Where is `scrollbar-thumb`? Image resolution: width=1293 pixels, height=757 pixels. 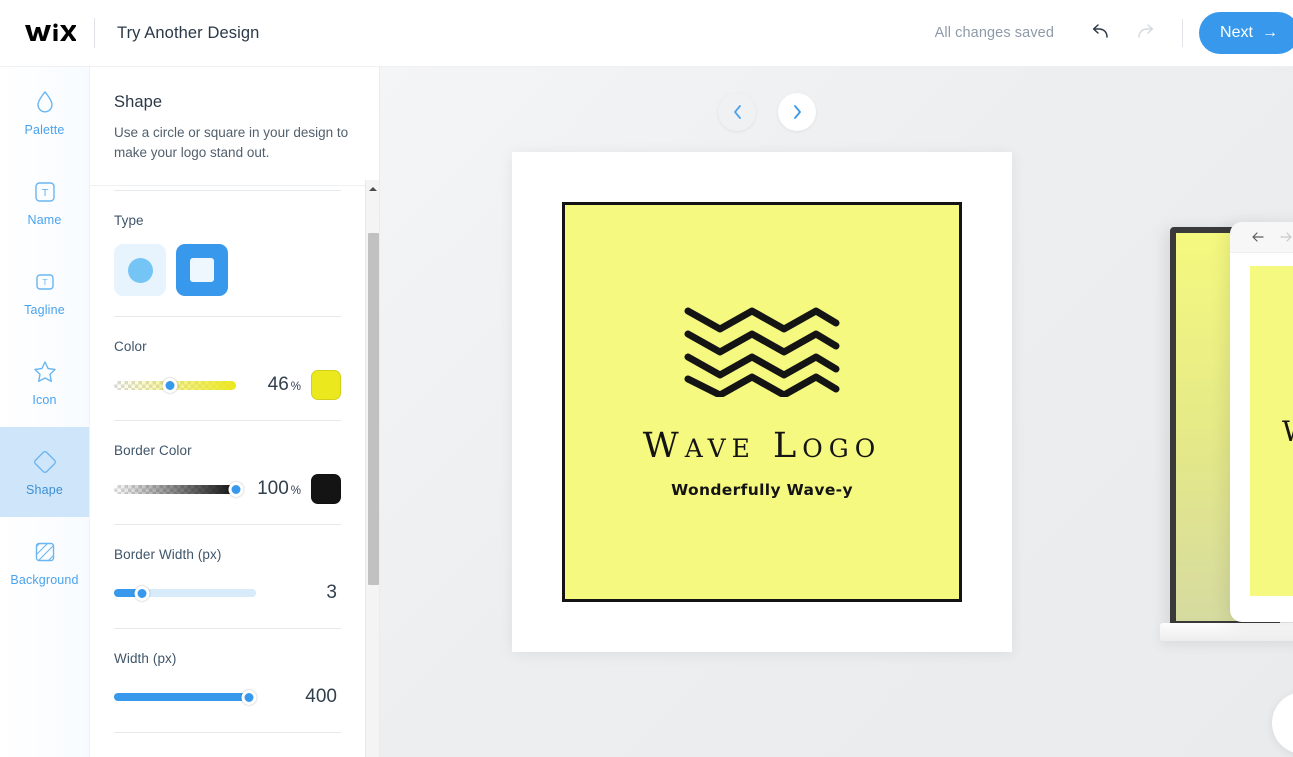 scrollbar-thumb is located at coordinates (373, 409).